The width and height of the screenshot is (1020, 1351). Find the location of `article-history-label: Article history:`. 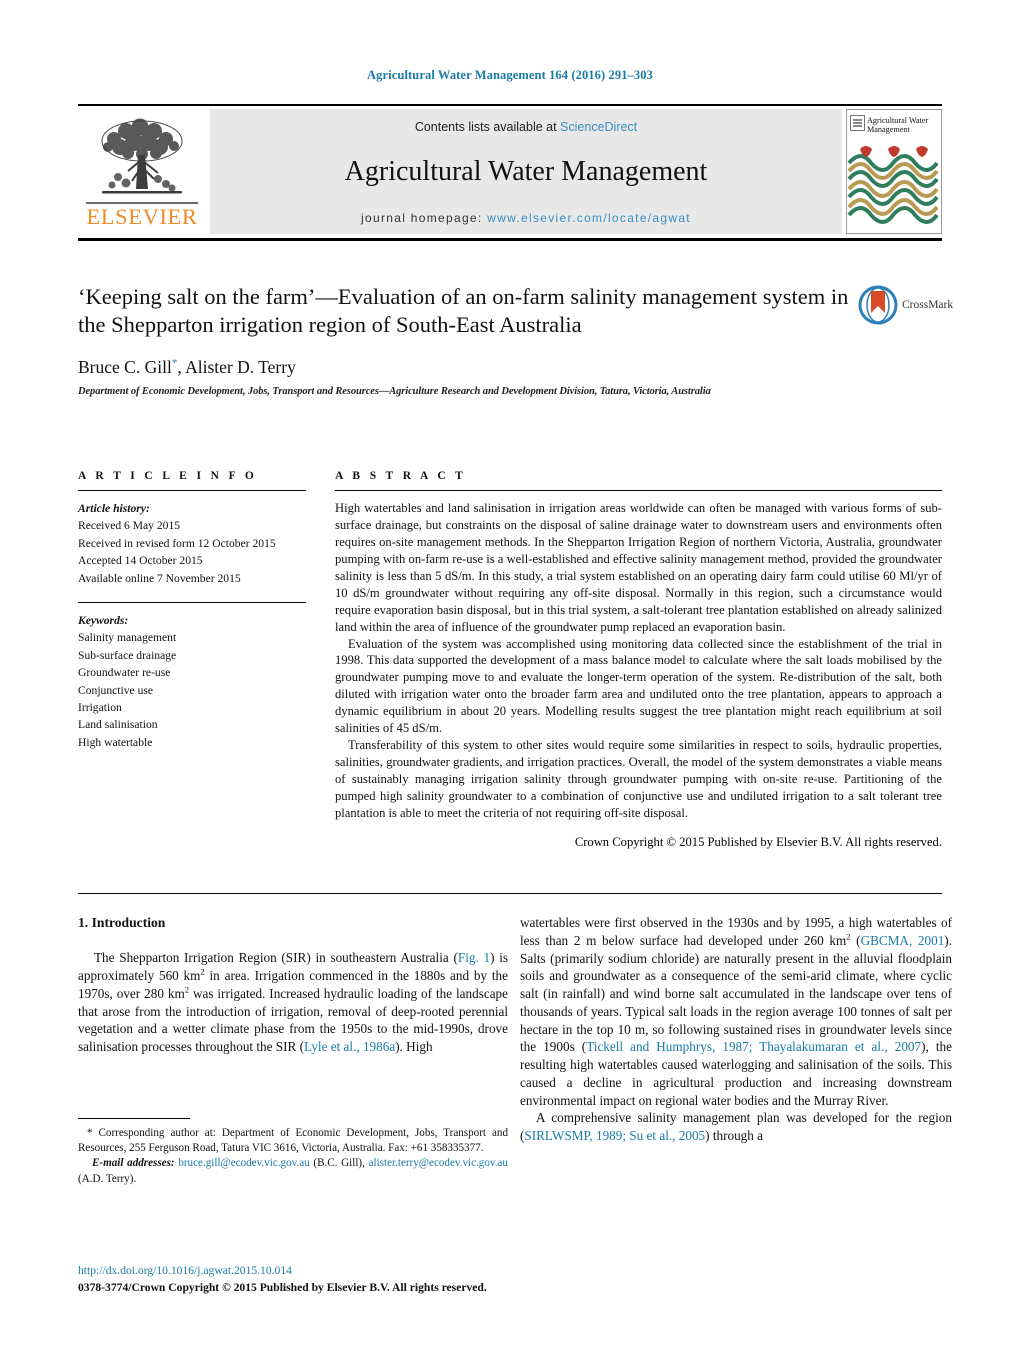

article-history-label: Article history: is located at coordinates (114, 508).